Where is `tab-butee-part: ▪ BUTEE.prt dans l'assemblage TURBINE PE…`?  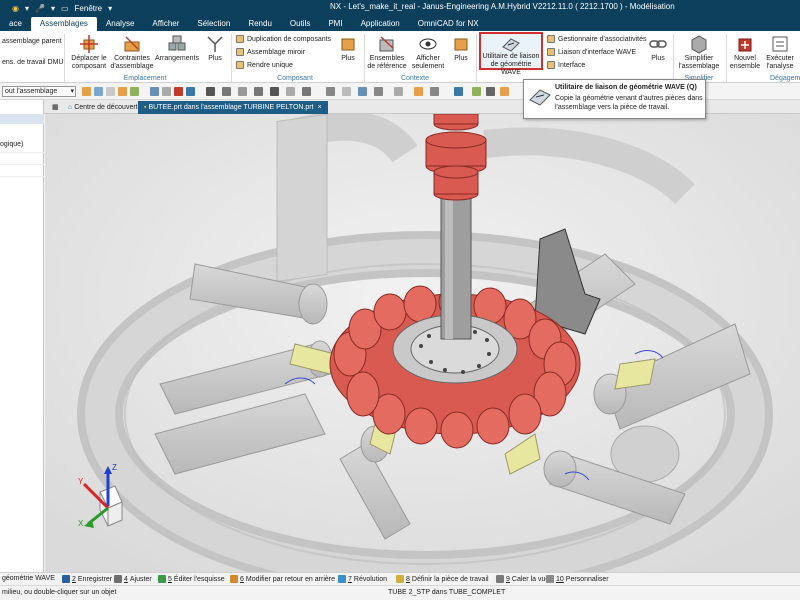
tab-butee-part: ▪ BUTEE.prt dans l'assemblage TURBINE PE… is located at coordinates (233, 107).